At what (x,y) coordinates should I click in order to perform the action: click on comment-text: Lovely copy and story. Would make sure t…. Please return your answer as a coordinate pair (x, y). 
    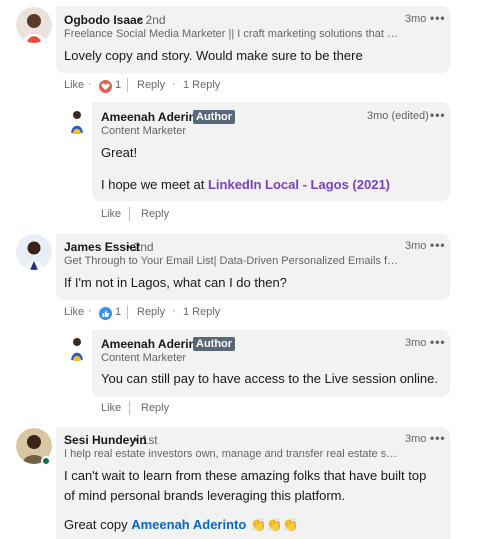
    Looking at the image, I should click on (213, 55).